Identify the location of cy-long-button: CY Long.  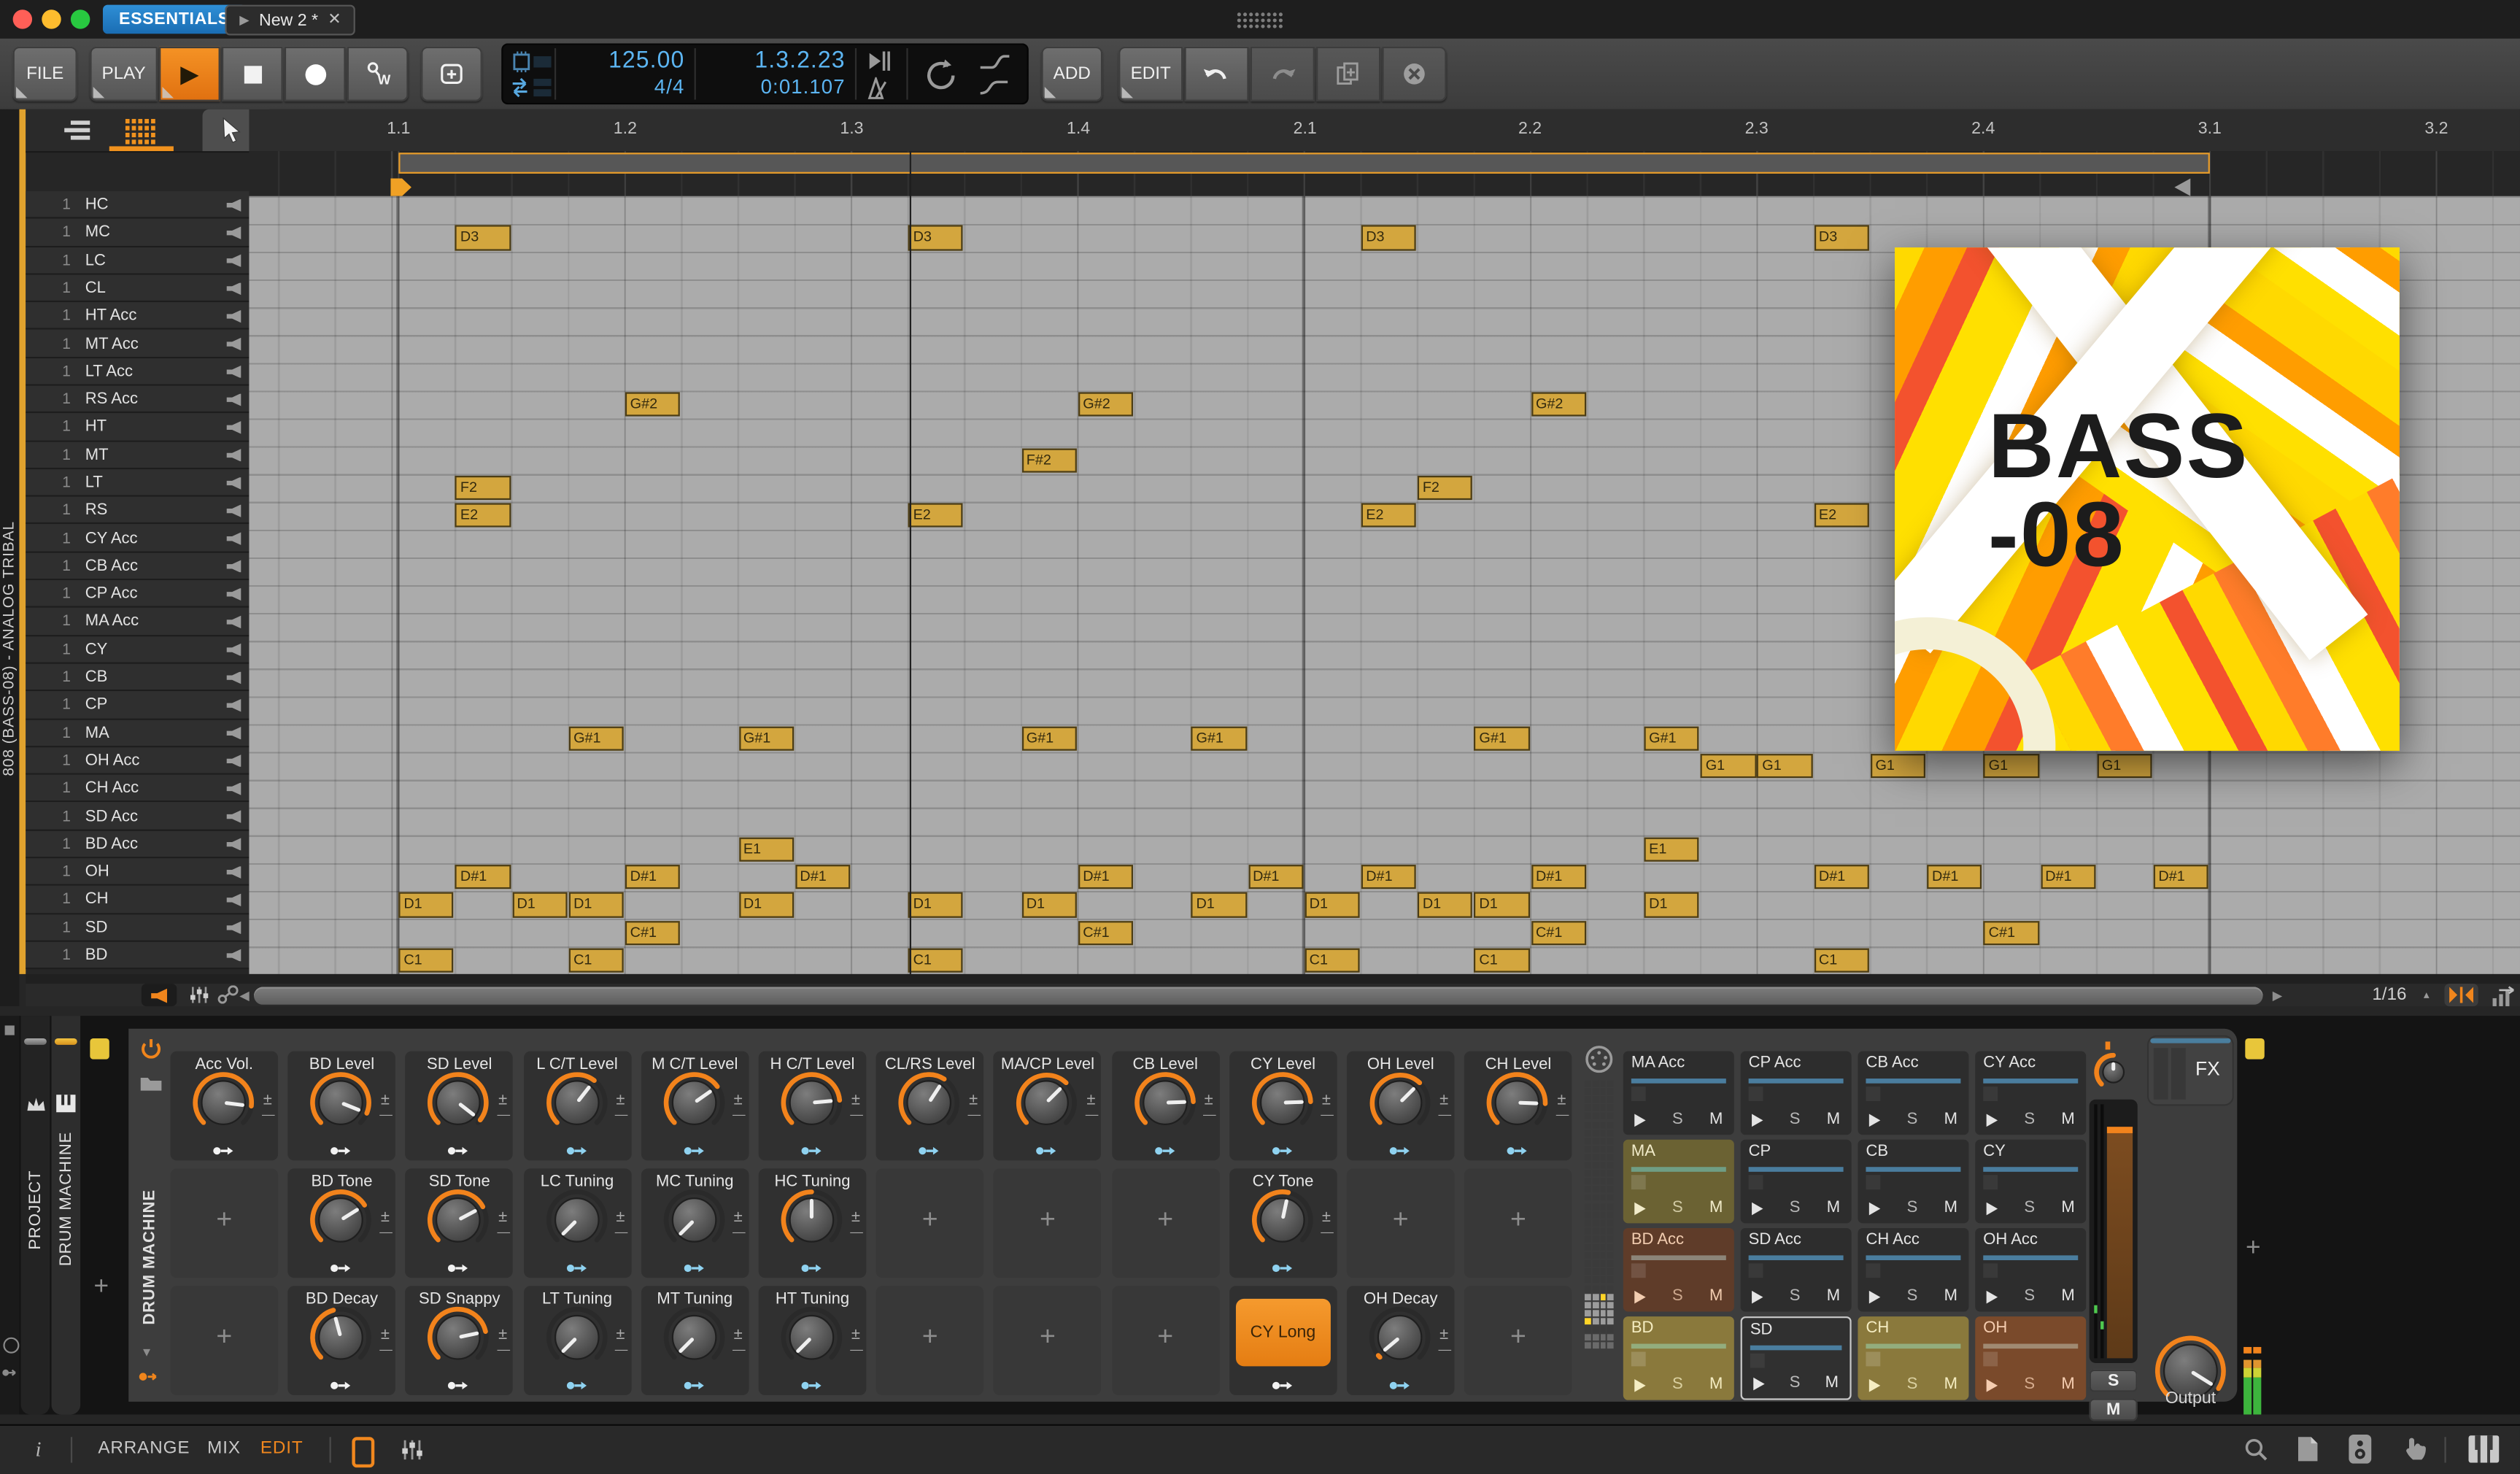
(1283, 1332).